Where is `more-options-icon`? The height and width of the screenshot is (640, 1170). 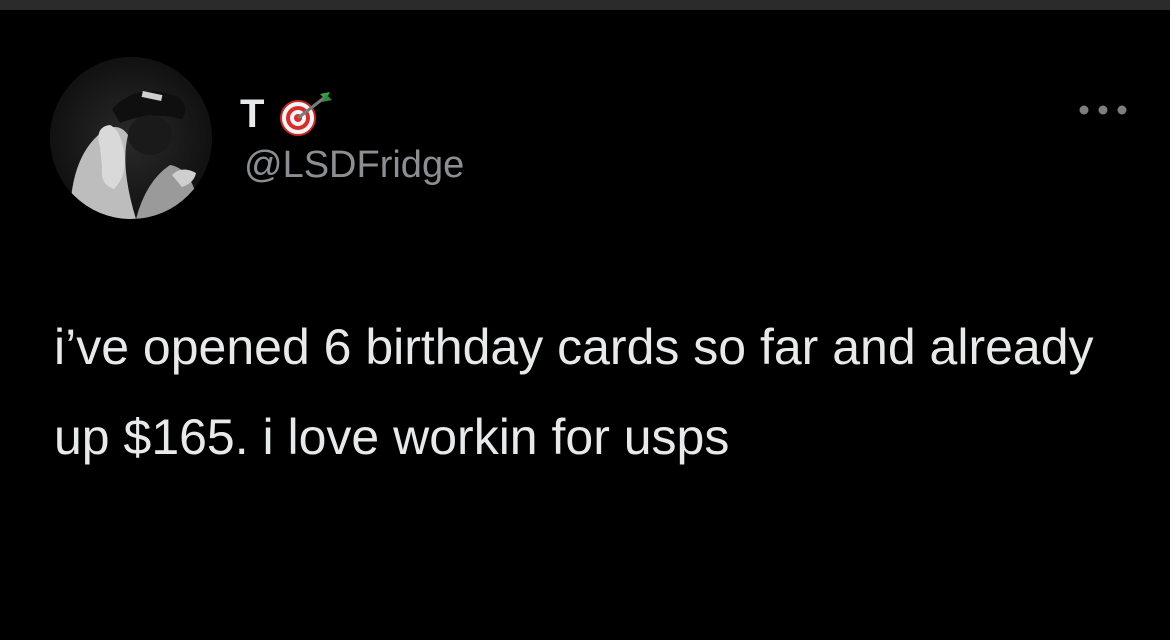
more-options-icon is located at coordinates (1103, 110).